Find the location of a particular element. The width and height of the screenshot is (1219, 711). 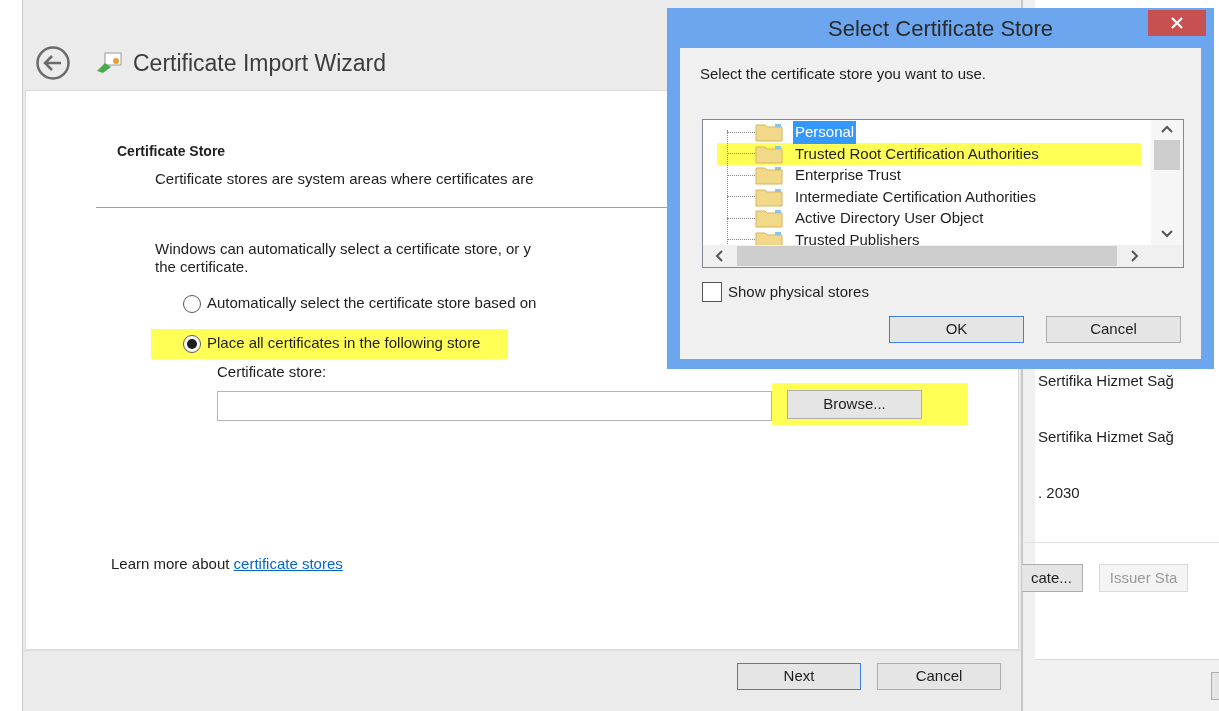

window-title: Certificate Import Wizard is located at coordinates (260, 63).